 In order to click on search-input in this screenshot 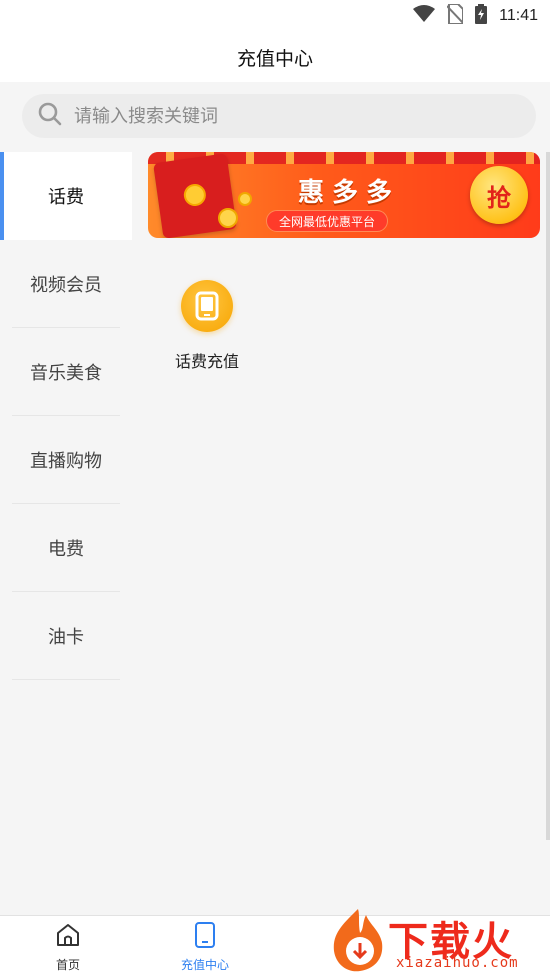, I will do `click(289, 116)`.